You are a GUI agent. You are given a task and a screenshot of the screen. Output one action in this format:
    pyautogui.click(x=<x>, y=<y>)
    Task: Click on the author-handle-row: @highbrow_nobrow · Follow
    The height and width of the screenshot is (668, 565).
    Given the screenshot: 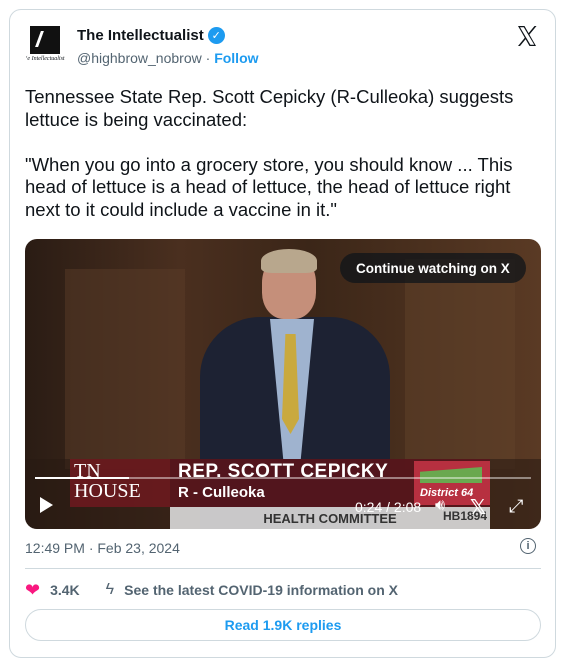 What is the action you would take?
    pyautogui.click(x=168, y=58)
    